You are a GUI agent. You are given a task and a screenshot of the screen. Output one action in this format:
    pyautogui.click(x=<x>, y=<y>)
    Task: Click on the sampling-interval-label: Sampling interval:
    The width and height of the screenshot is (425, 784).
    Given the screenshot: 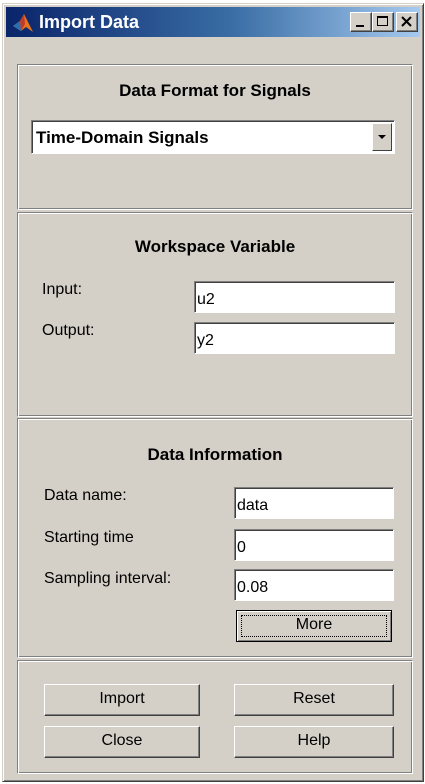 What is the action you would take?
    pyautogui.click(x=108, y=578)
    